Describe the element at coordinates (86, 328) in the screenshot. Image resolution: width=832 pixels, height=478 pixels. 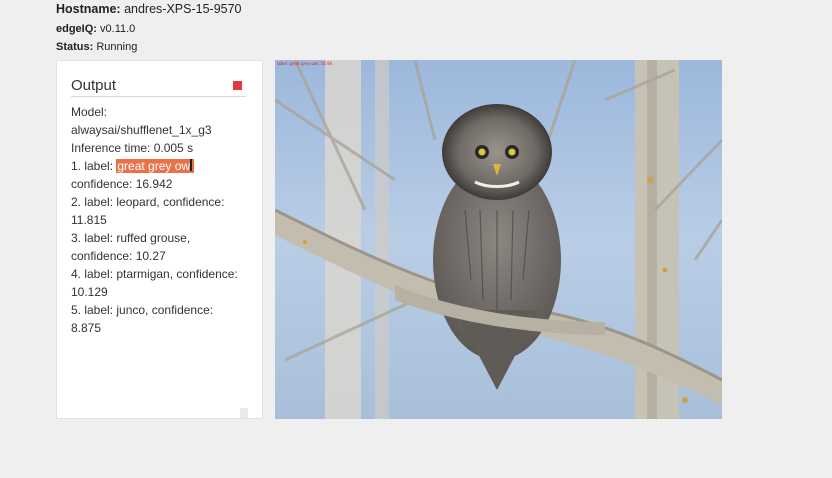
I see `result-5-b: 8.875` at that location.